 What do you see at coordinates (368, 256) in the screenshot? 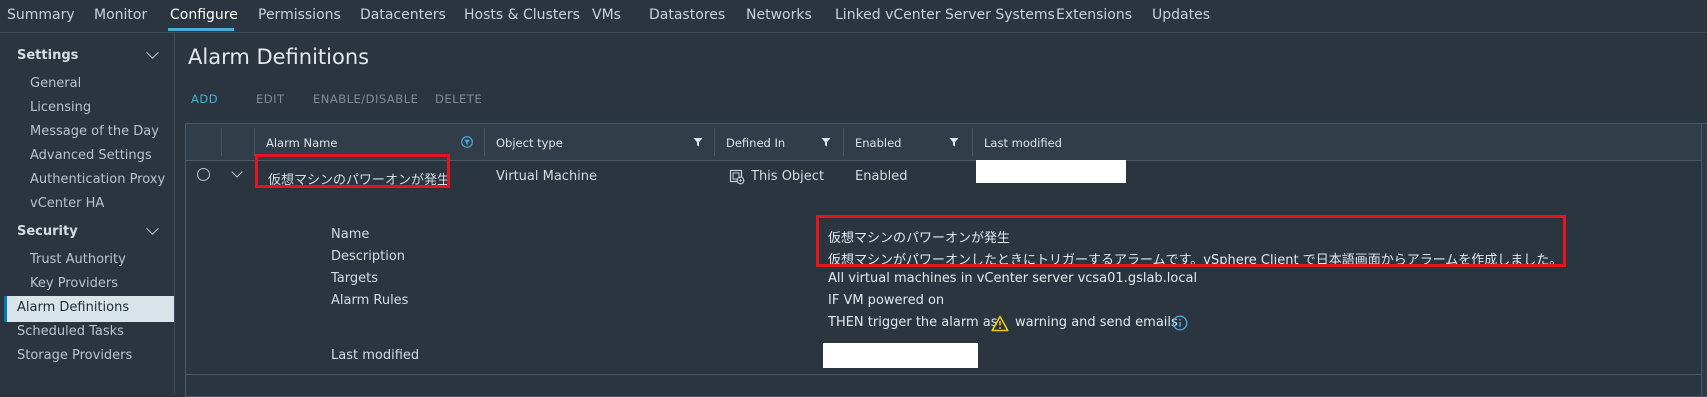
I see `detail-description-label: Description` at bounding box center [368, 256].